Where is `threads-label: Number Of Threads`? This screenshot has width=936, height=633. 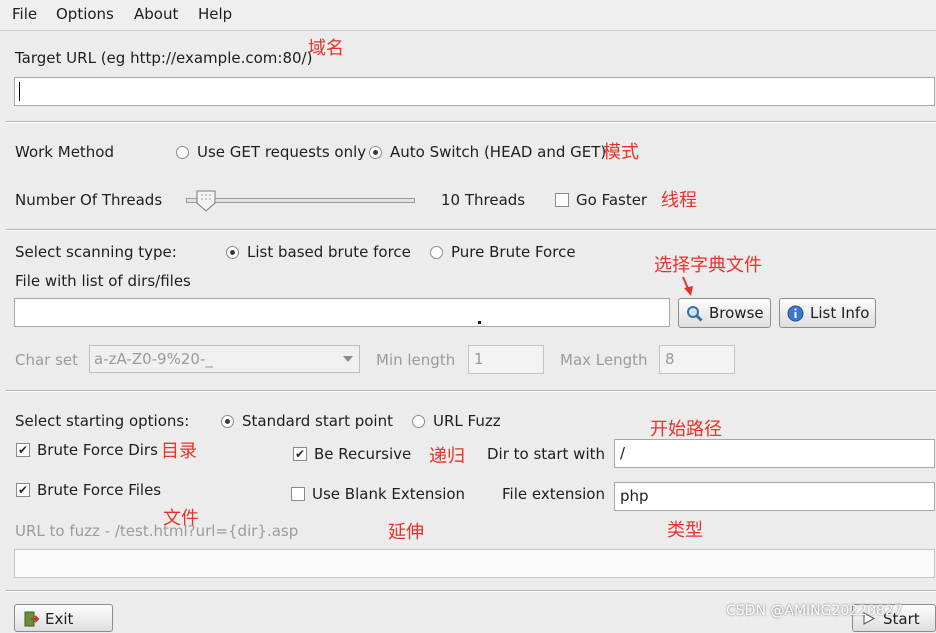 threads-label: Number Of Threads is located at coordinates (89, 200).